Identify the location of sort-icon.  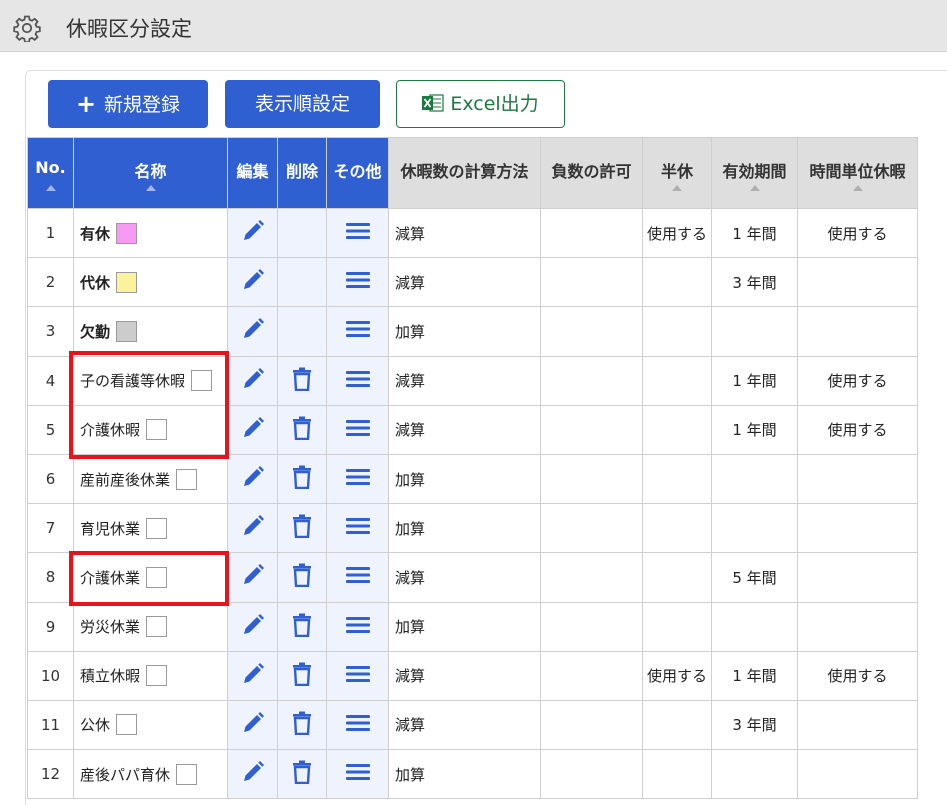
(754, 188).